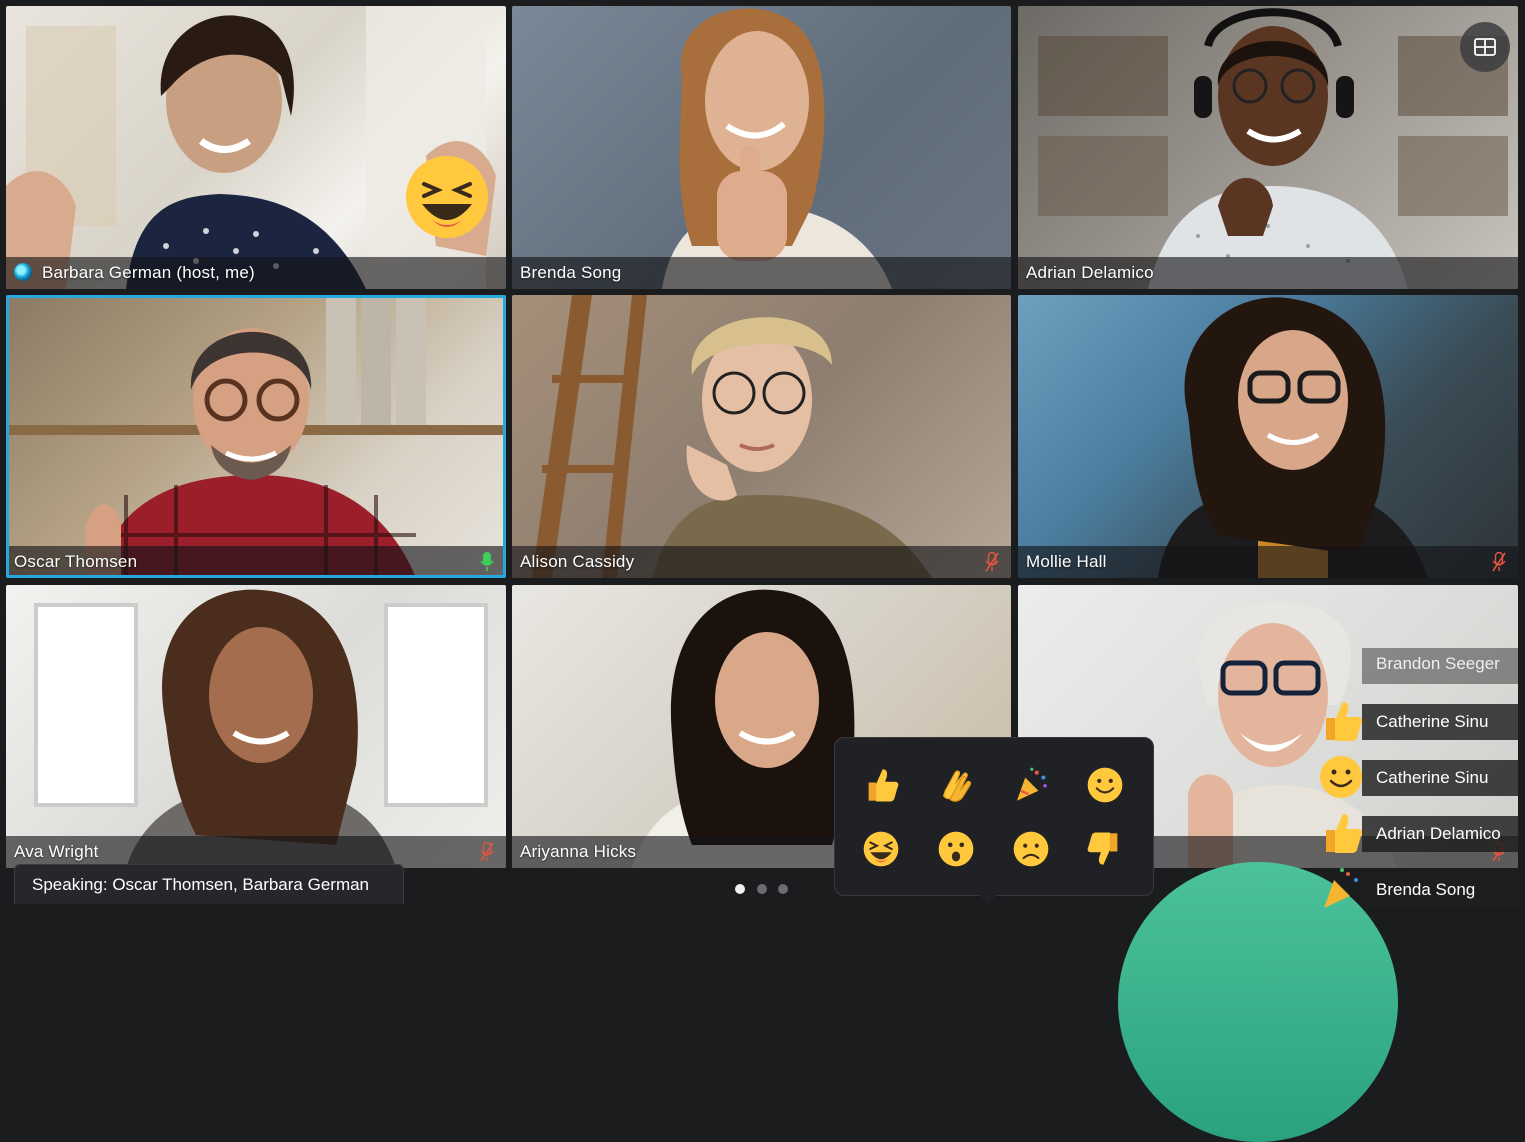 This screenshot has width=1525, height=1142. Describe the element at coordinates (994, 816) in the screenshot. I see `reaction-picker` at that location.